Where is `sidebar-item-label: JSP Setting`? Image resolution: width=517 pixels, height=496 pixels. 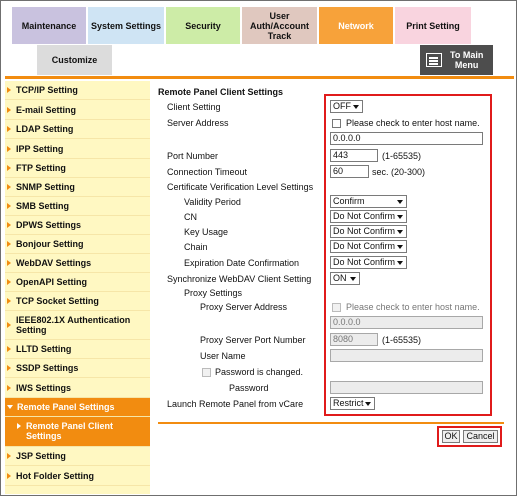
sidebar-item-label: JSP Setting is located at coordinates (41, 456).